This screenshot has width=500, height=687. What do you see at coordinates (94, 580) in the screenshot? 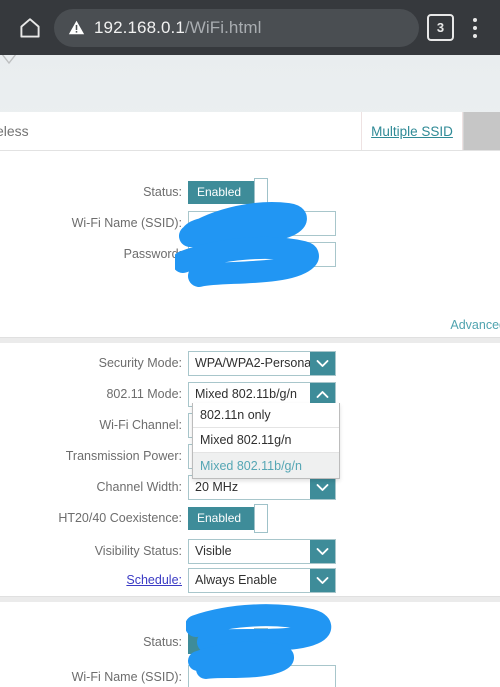
I see `label-schedule: Schedule:` at bounding box center [94, 580].